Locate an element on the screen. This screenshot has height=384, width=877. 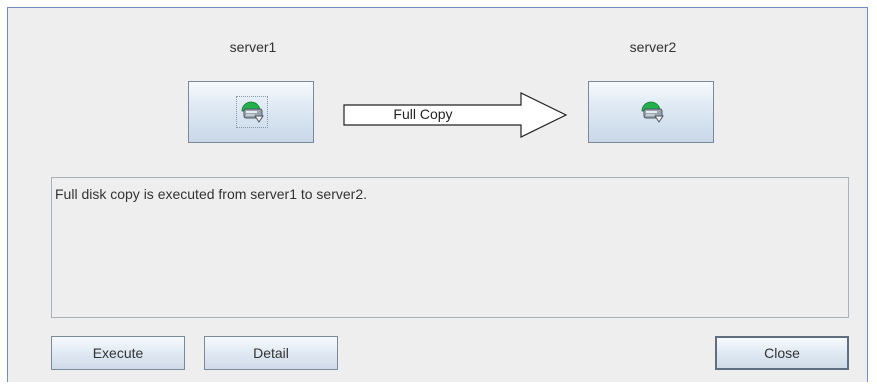
source-server-label: server1 is located at coordinates (253, 47).